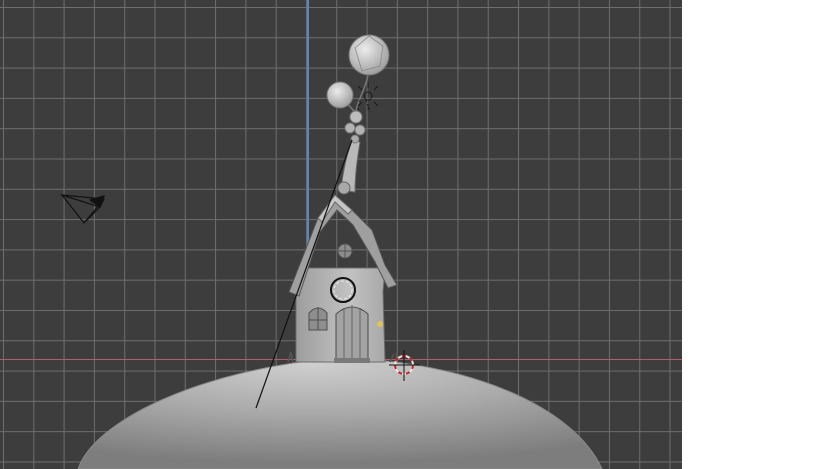 Image resolution: width=819 pixels, height=469 pixels. Describe the element at coordinates (358, 89) in the screenshot. I see `balloon-model` at that location.